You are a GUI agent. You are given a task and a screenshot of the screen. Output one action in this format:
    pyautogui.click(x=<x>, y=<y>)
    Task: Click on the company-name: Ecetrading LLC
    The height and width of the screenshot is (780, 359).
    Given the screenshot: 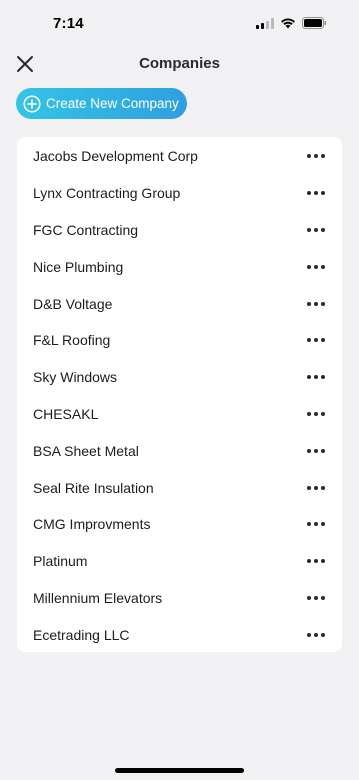 What is the action you would take?
    pyautogui.click(x=81, y=634)
    